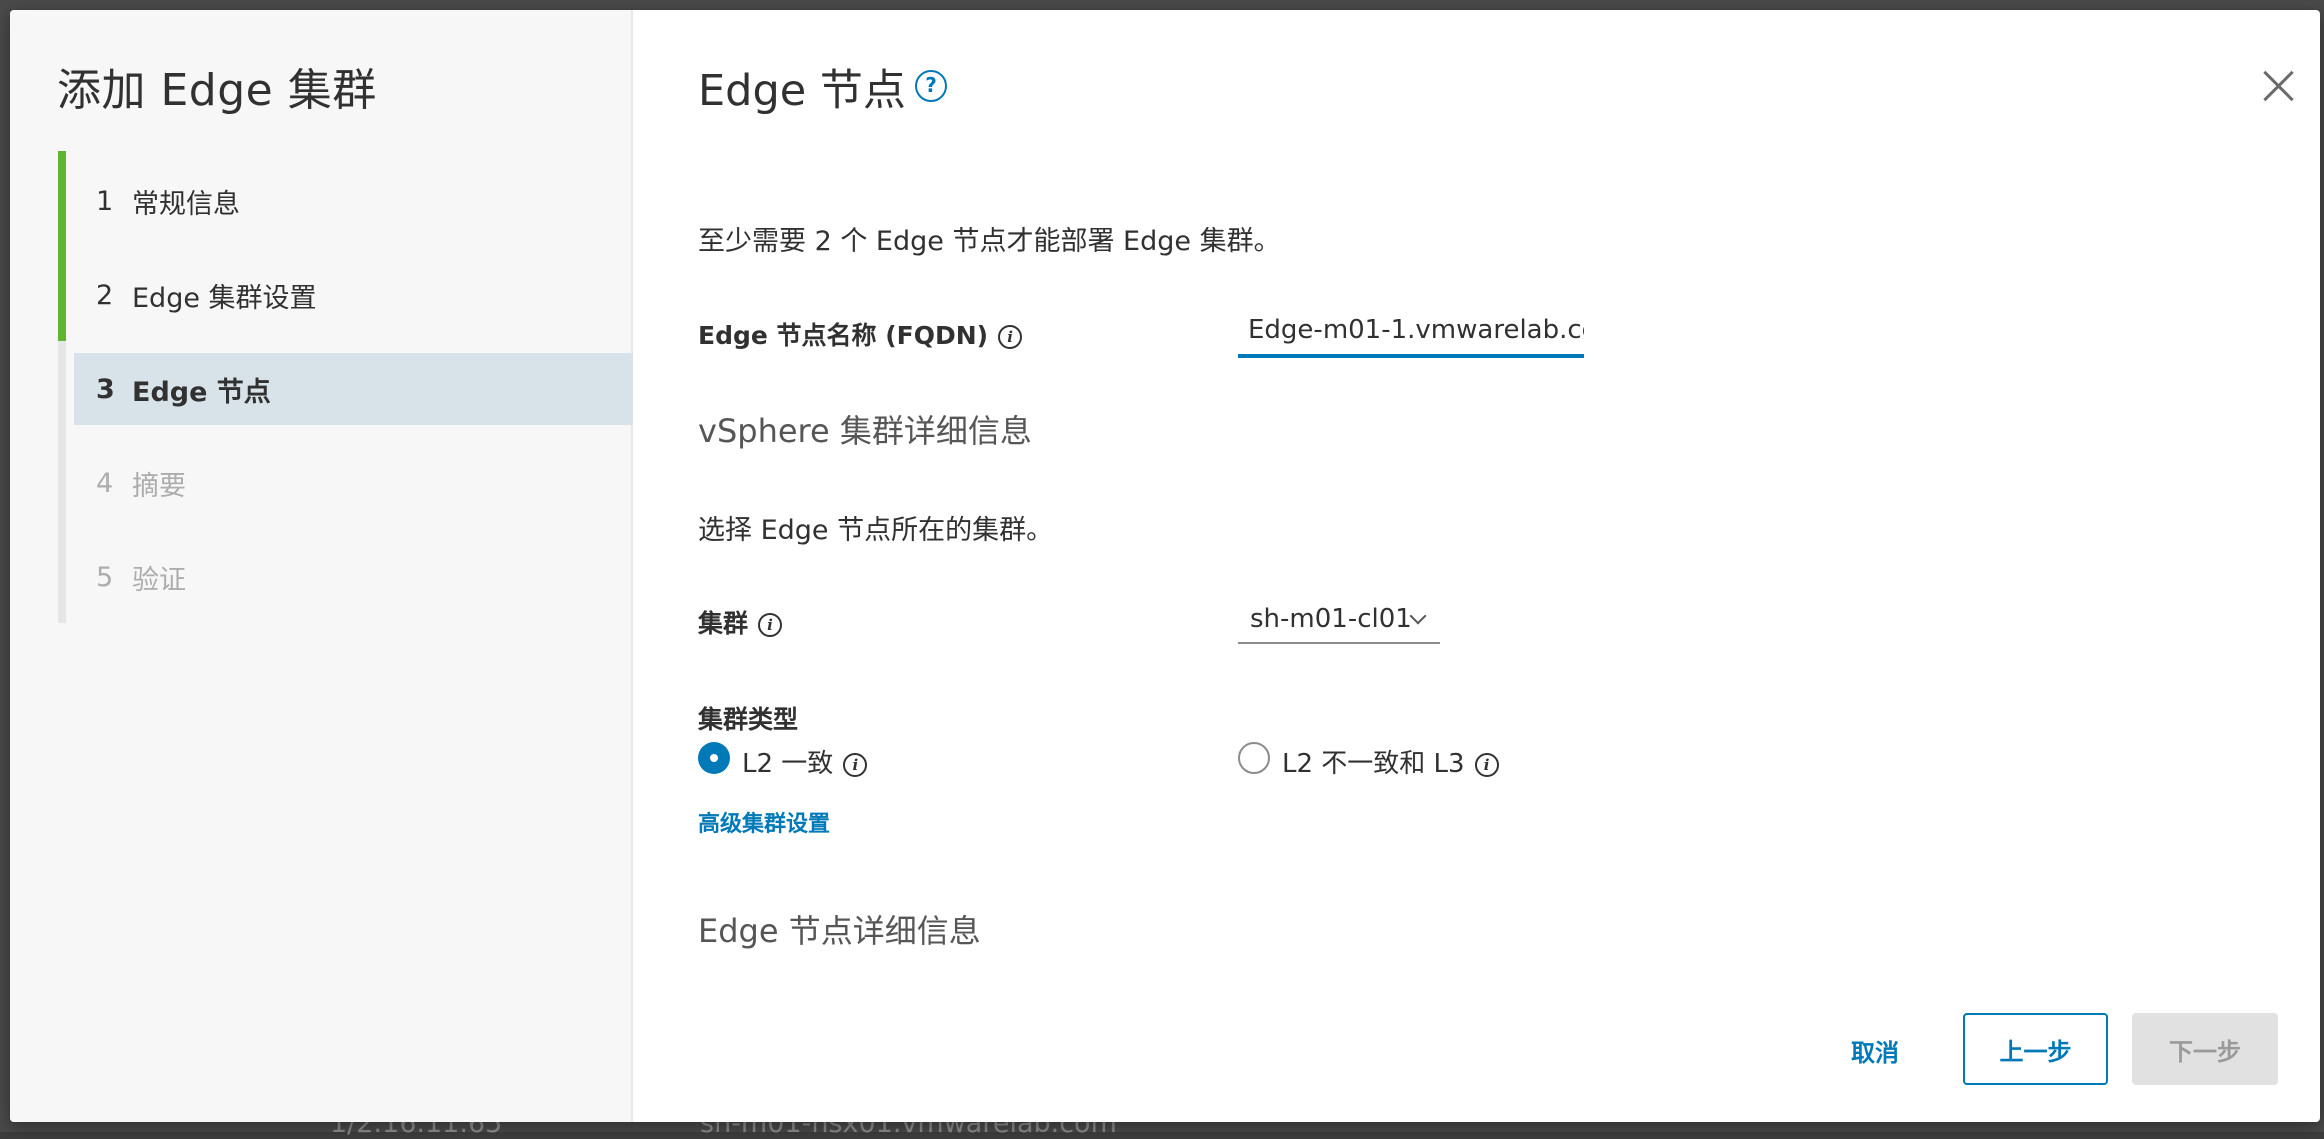 The height and width of the screenshot is (1139, 2324). I want to click on wizard-title: 添加 Edge 集群, so click(217, 90).